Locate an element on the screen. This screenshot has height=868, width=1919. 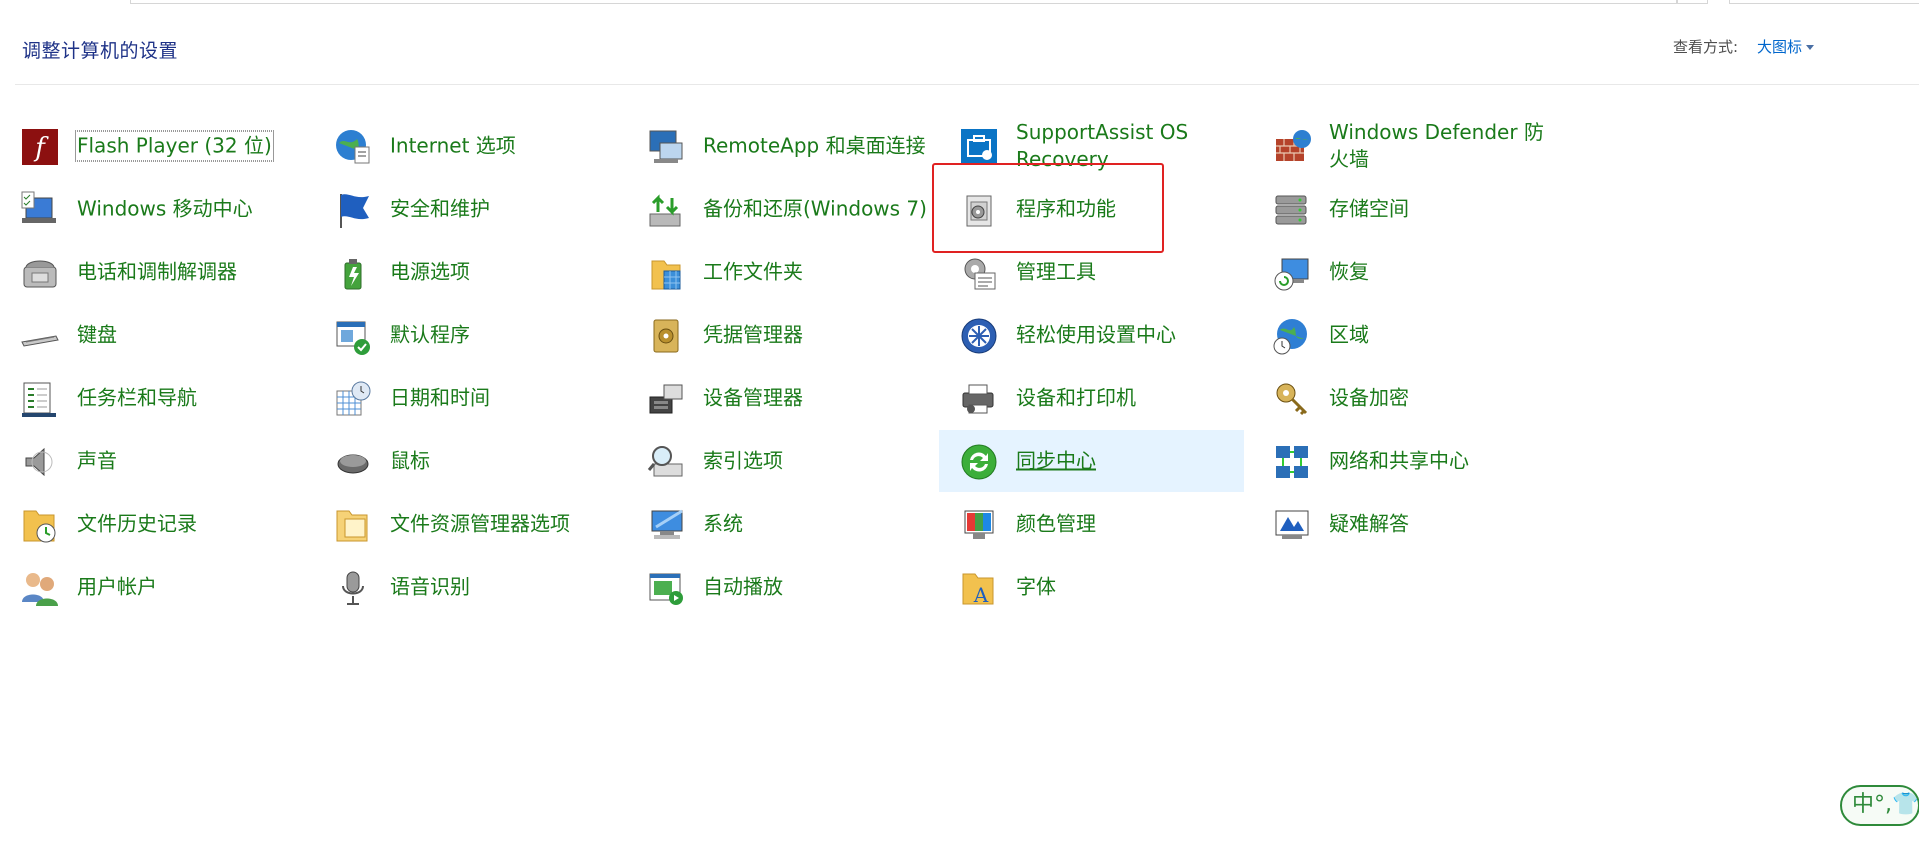
control-panel-item-label: 电话和调制解调器 is located at coordinates (189, 272).